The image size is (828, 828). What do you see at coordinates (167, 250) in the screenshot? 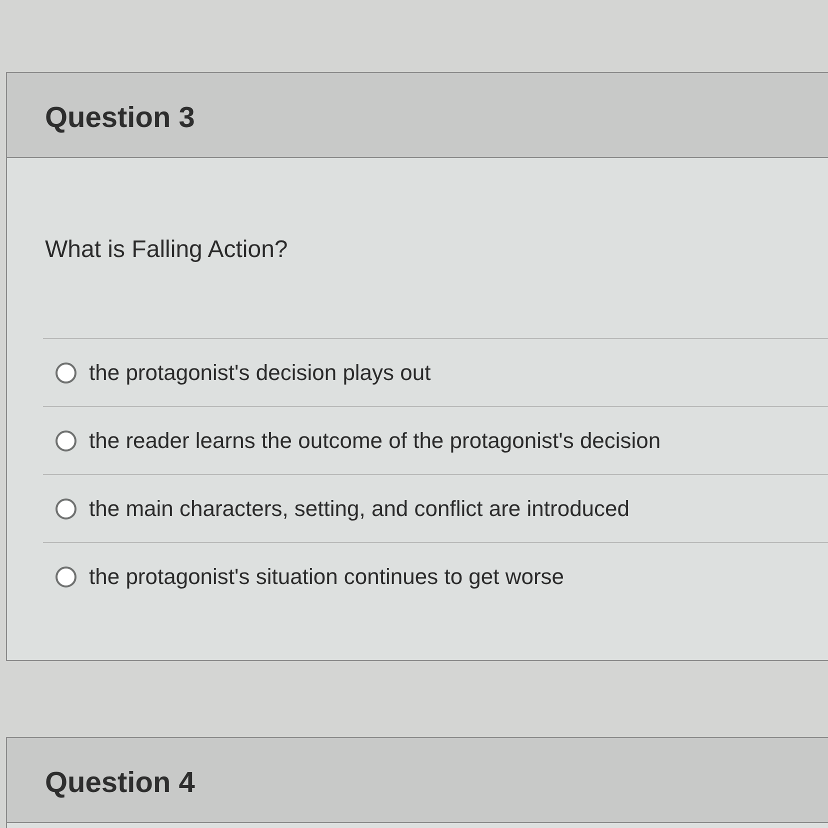
I see `question-text: What is Falling Action?` at bounding box center [167, 250].